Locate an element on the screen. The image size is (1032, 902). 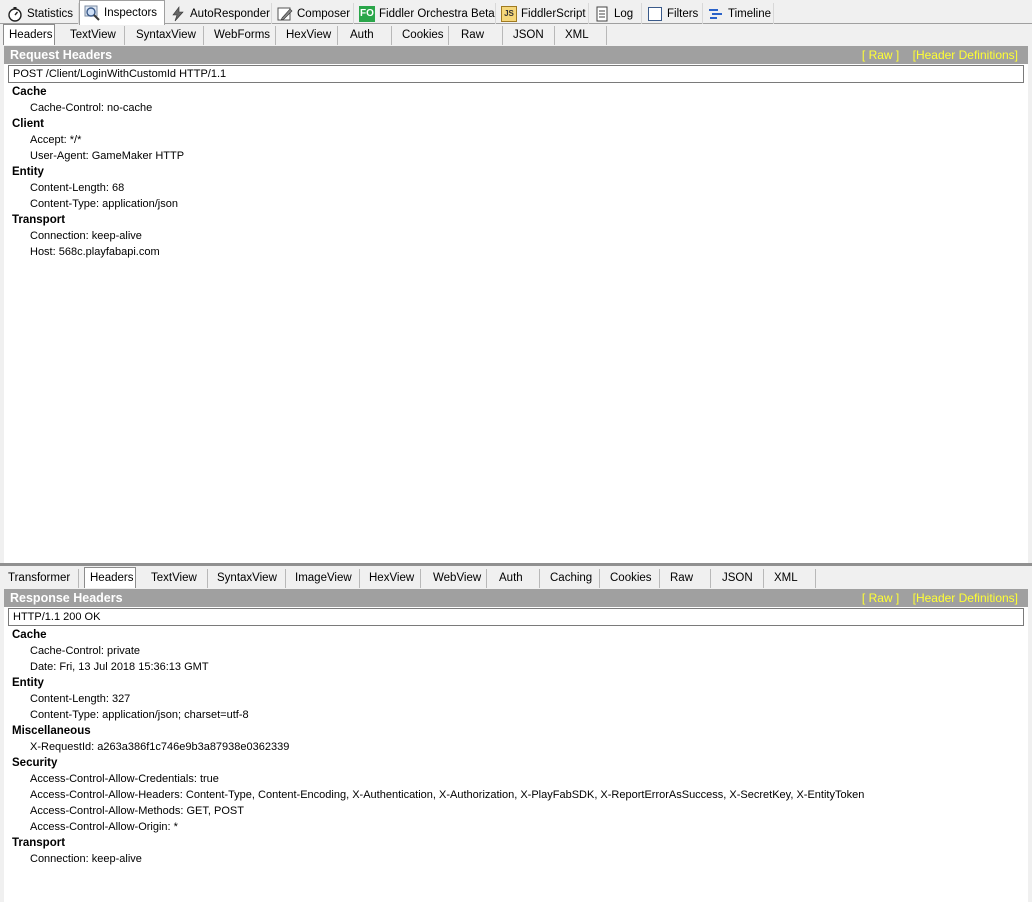
tab-autoresponder: AutoResponder is located at coordinates (219, 13).